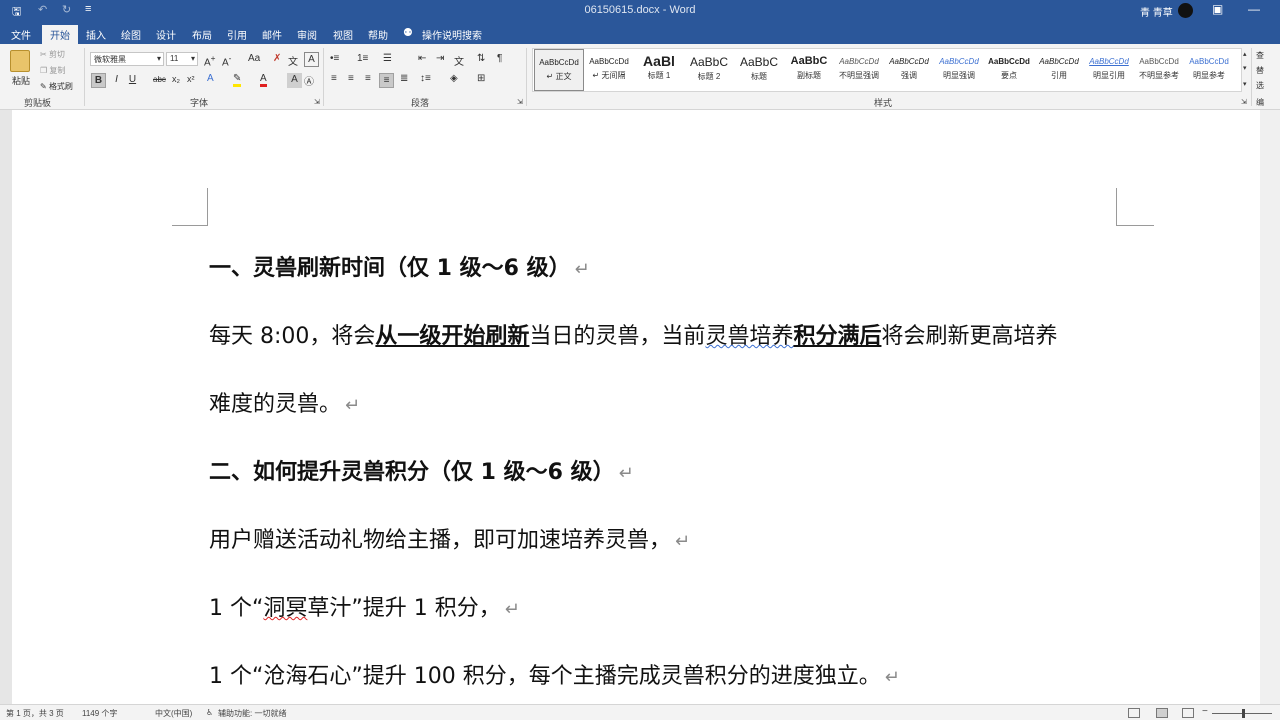 The image size is (1280, 720). Describe the element at coordinates (709, 70) in the screenshot. I see `style-heading-2: AaBbC 标题 2` at that location.